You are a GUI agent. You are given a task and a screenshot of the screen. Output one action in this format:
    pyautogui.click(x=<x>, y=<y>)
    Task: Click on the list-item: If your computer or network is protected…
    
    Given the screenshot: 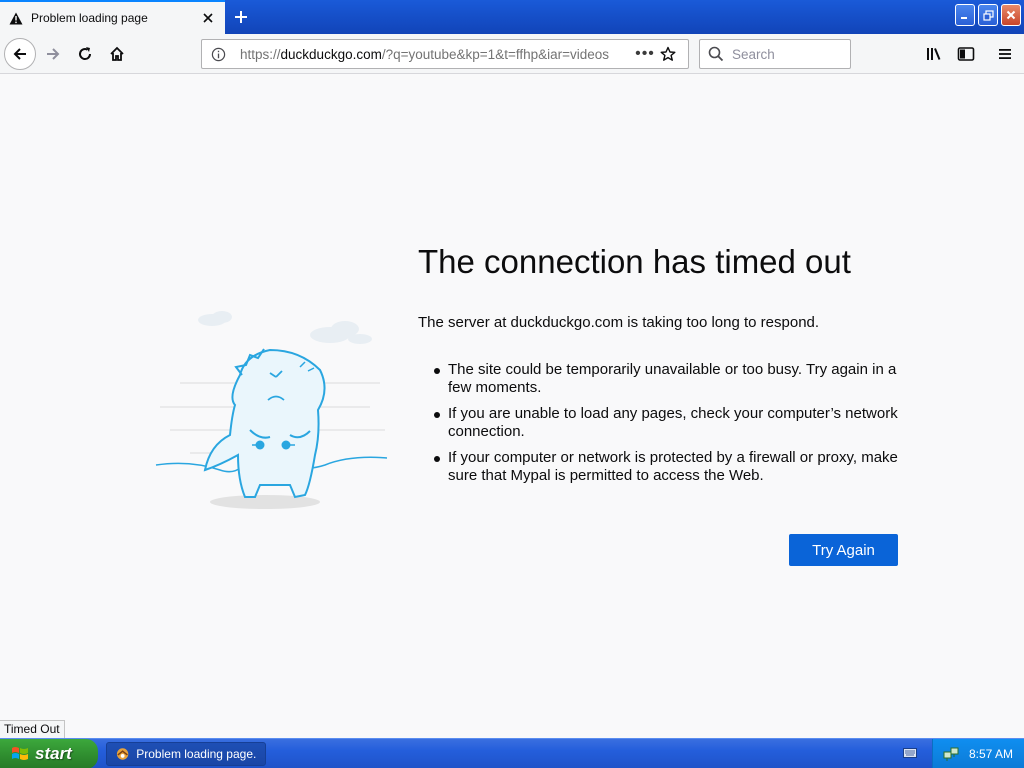 What is the action you would take?
    pyautogui.click(x=667, y=467)
    